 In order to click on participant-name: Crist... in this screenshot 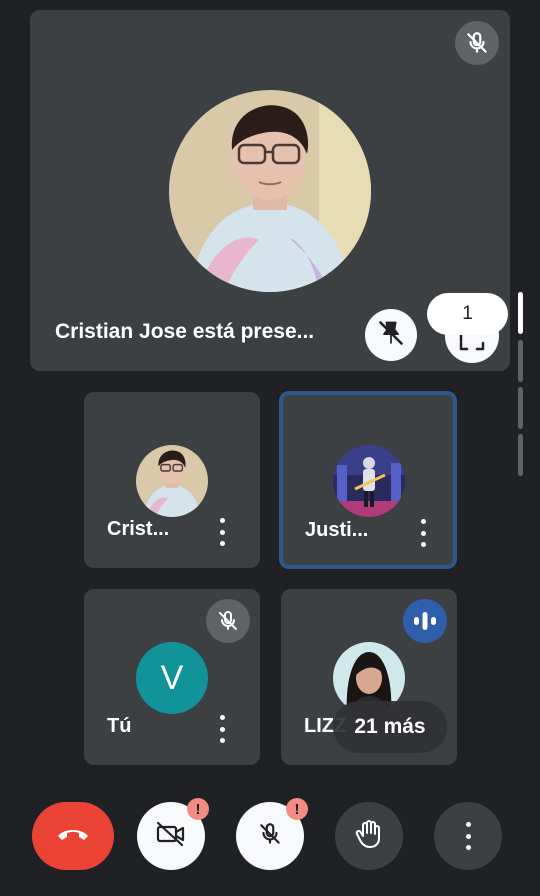, I will do `click(138, 529)`.